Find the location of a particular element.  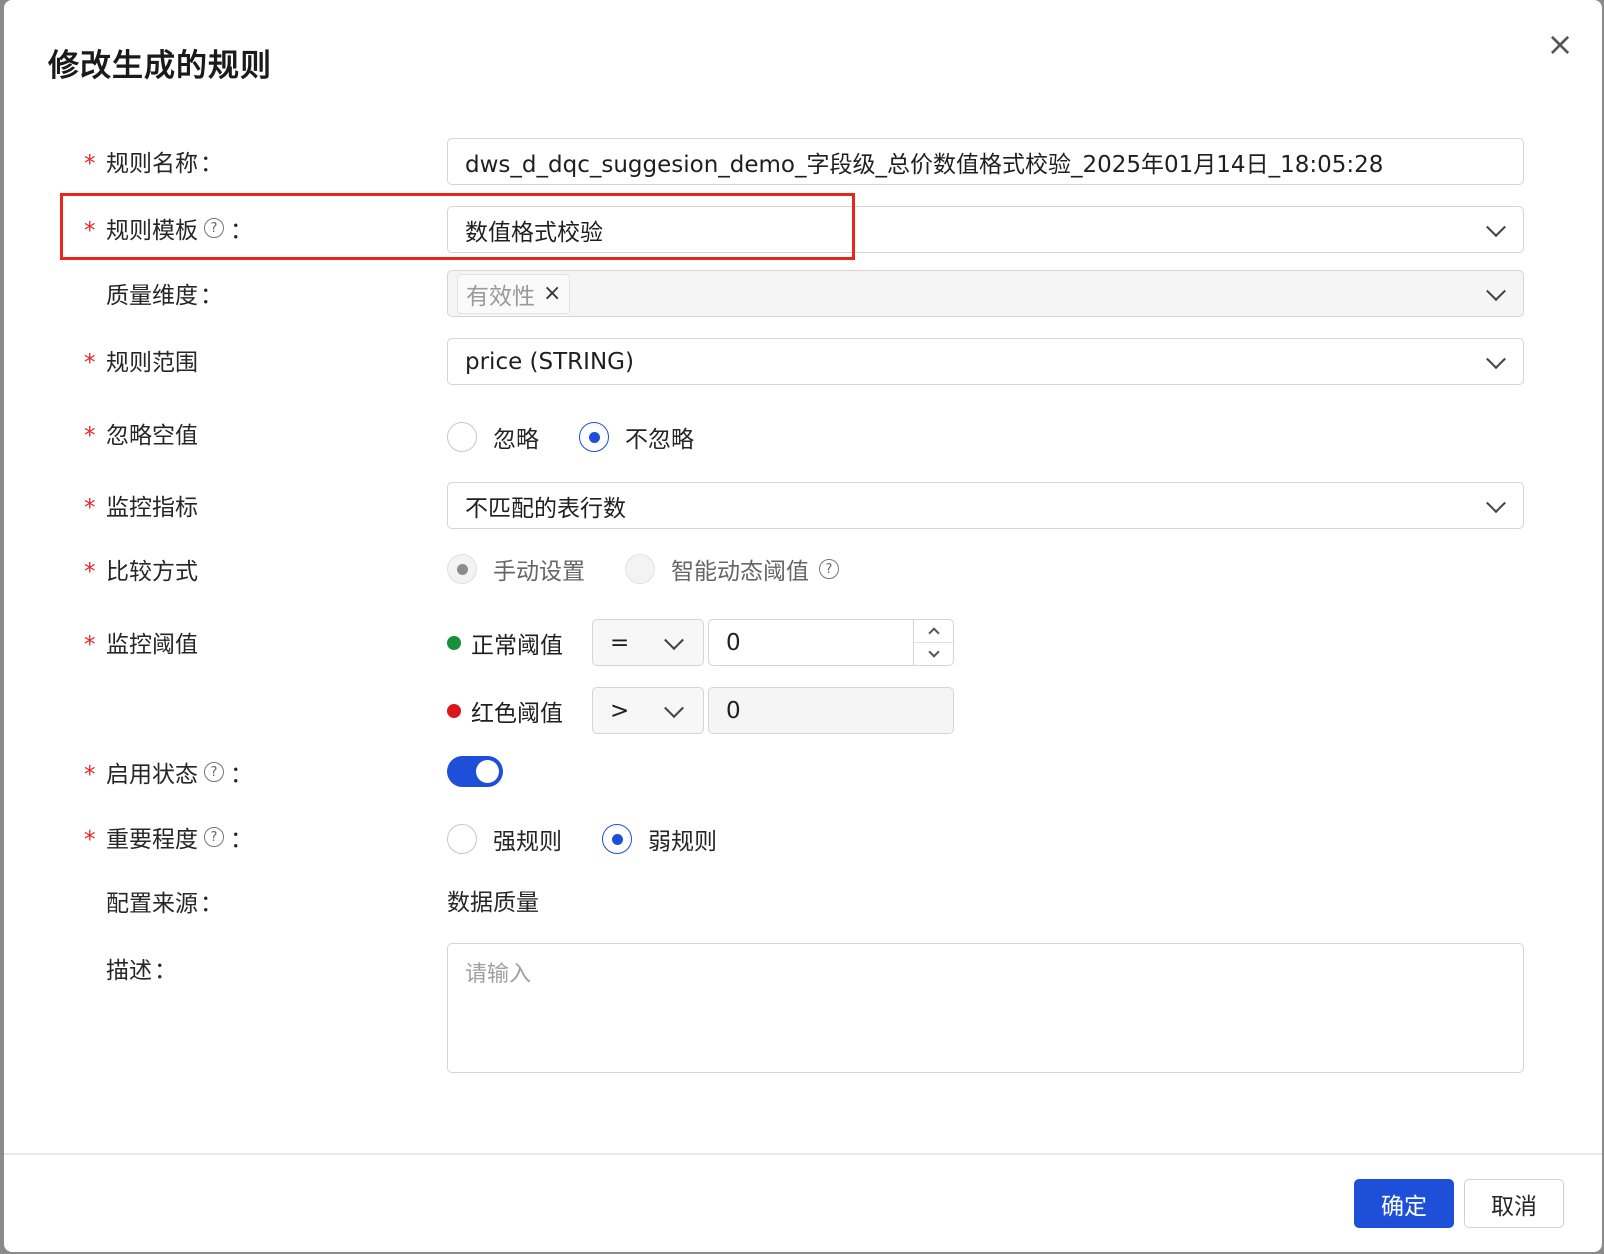

compare-mode-radio-group: 手动设置 智能动态阈值 ? is located at coordinates (645, 569).